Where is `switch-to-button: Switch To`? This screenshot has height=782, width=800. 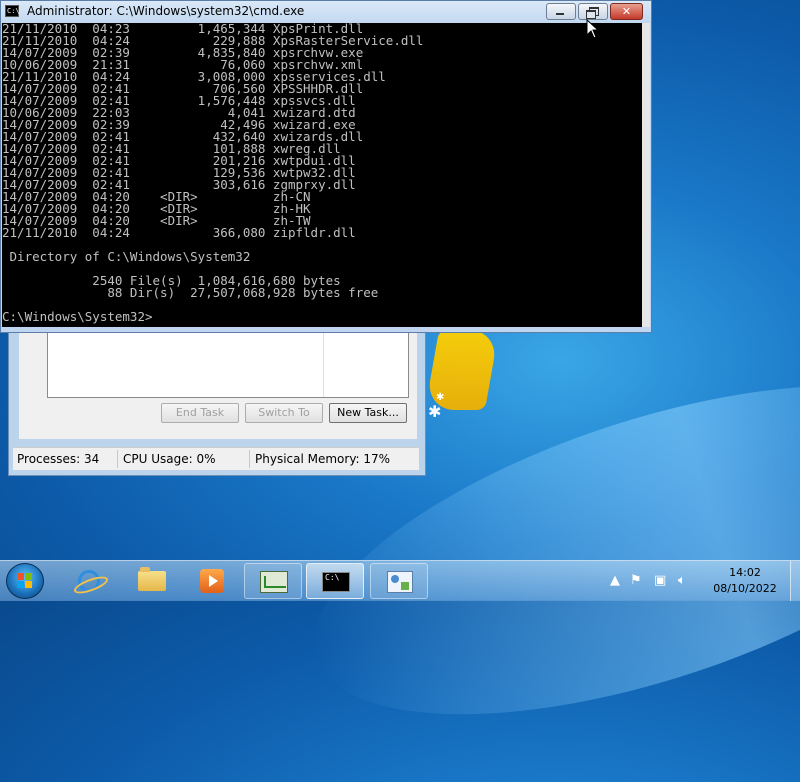
switch-to-button: Switch To is located at coordinates (284, 413).